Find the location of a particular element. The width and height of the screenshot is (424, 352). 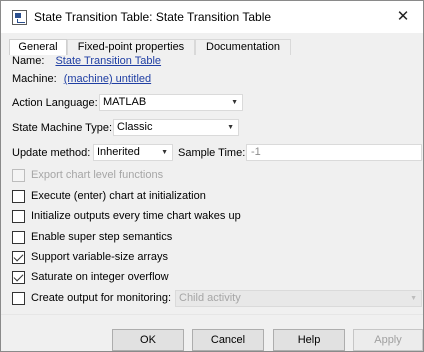

variable-size-arrays-checkbox is located at coordinates (18, 257).